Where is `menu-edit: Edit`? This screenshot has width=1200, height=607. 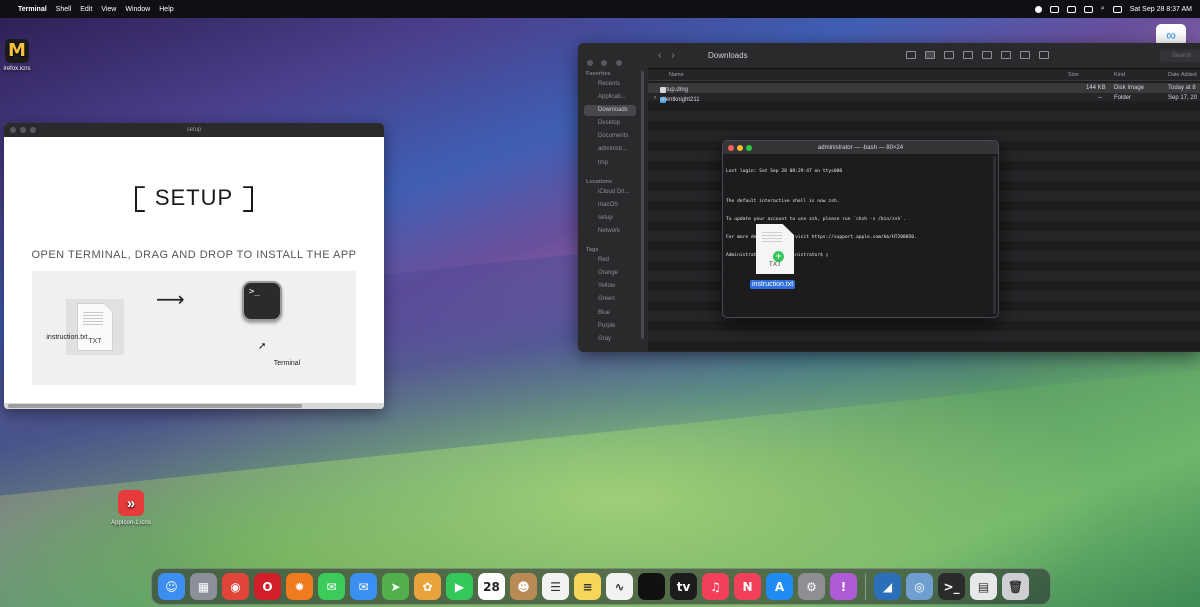 menu-edit: Edit is located at coordinates (86, 9).